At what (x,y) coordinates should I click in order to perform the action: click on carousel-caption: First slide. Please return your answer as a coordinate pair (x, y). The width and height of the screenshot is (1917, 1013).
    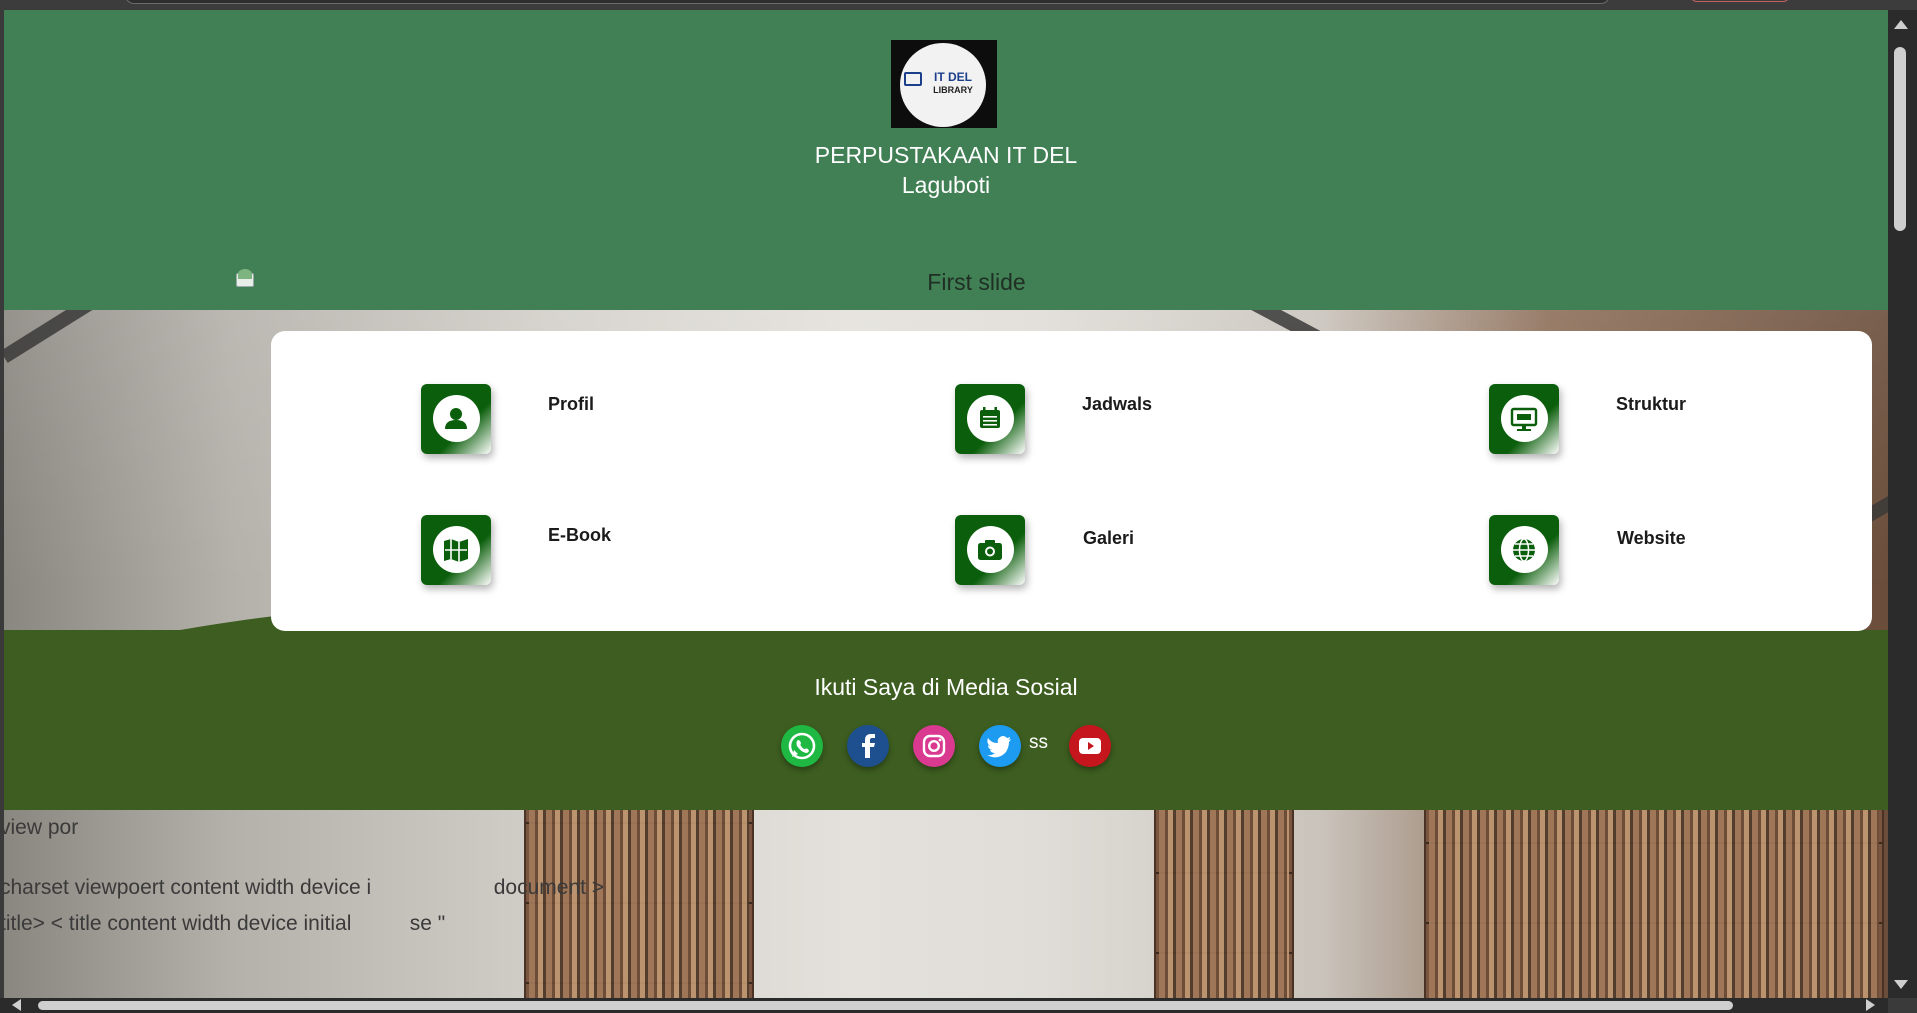
    Looking at the image, I should click on (976, 282).